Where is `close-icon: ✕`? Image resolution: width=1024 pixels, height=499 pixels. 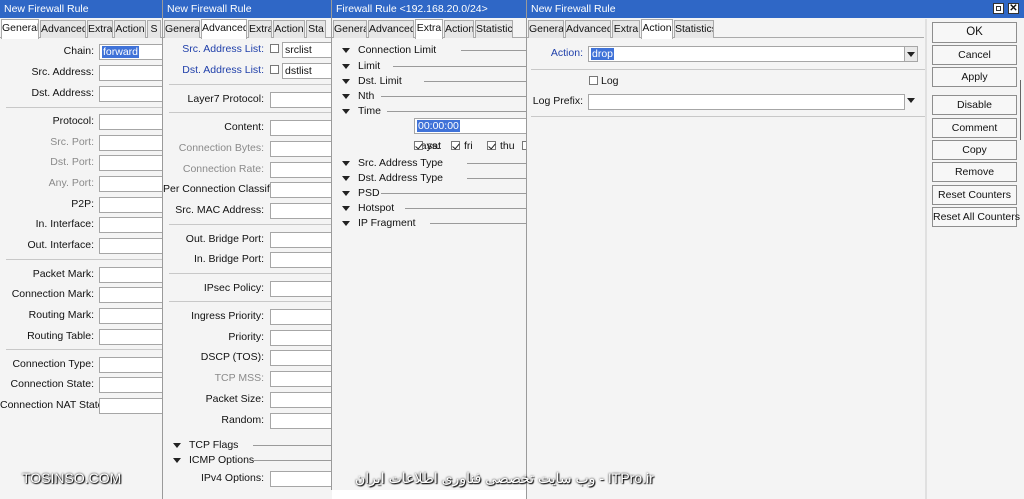
close-icon: ✕ is located at coordinates (1013, 8).